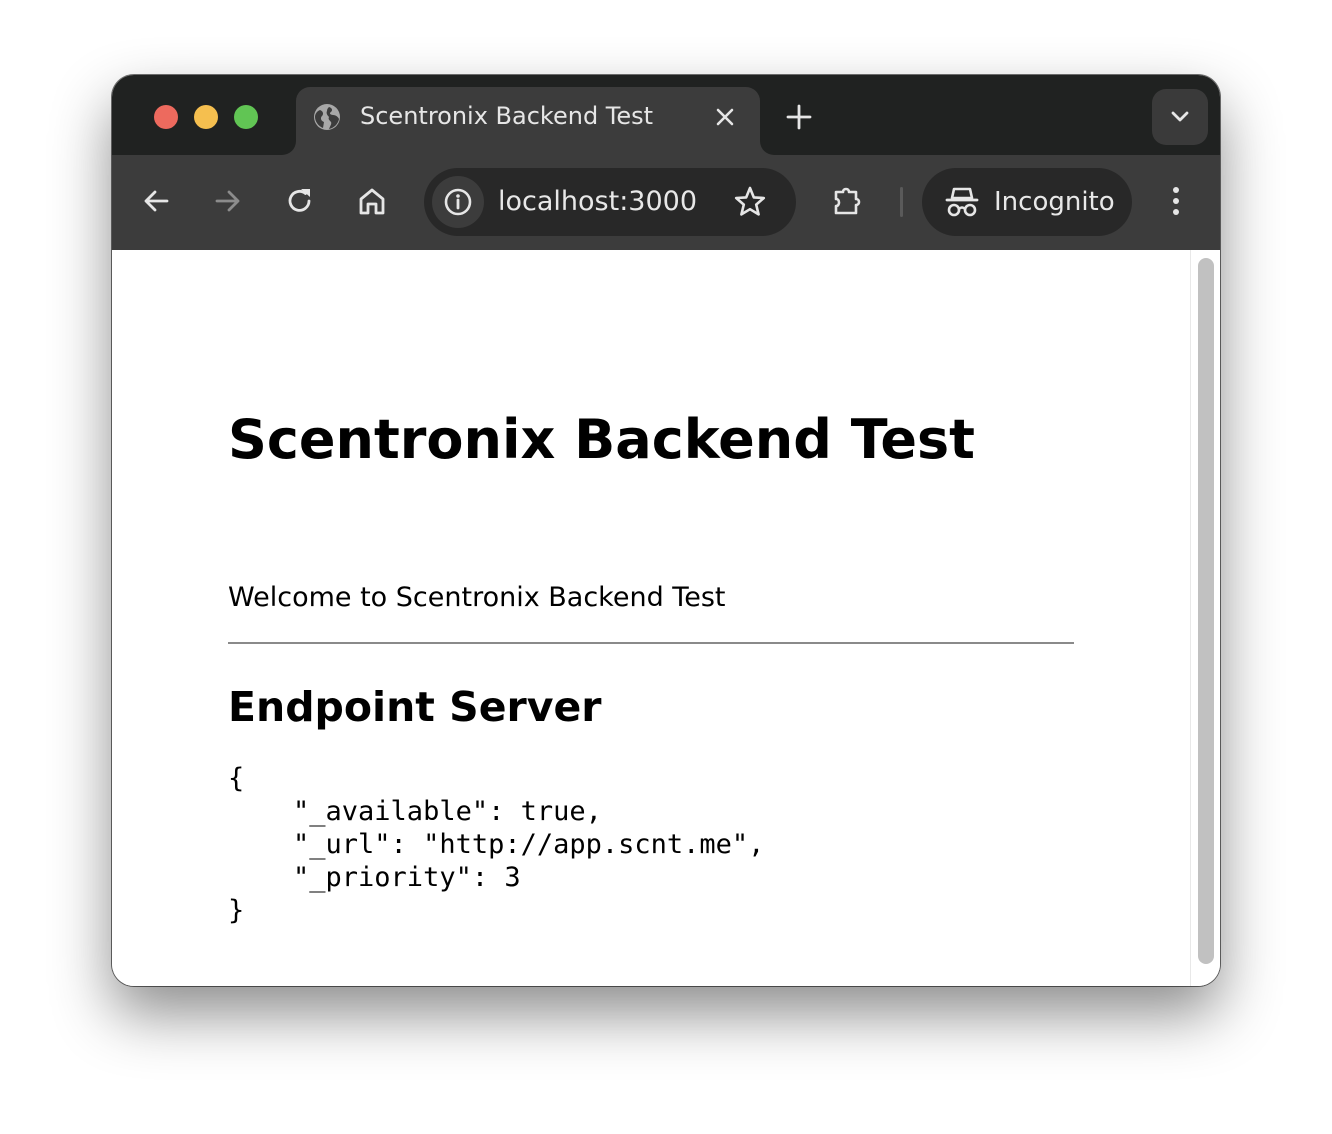 This screenshot has height=1134, width=1332. What do you see at coordinates (156, 201) in the screenshot?
I see `back-arrow-icon` at bounding box center [156, 201].